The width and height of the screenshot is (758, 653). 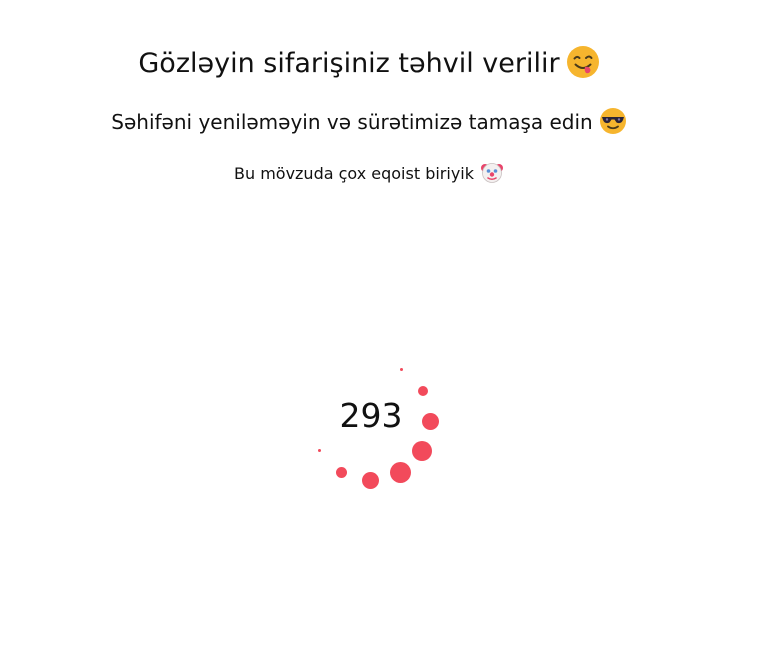 I want to click on face-savoring-food-icon, so click(x=583, y=62).